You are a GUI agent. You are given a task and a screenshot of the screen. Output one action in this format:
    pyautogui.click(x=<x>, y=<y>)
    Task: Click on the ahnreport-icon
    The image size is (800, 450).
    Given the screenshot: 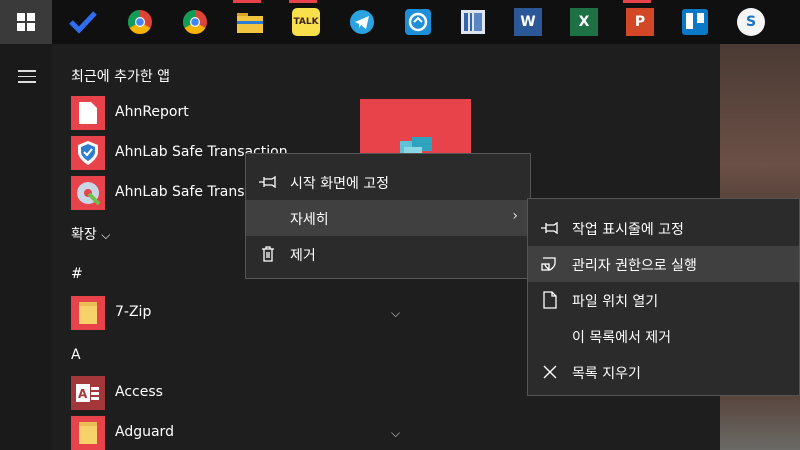 What is the action you would take?
    pyautogui.click(x=88, y=113)
    